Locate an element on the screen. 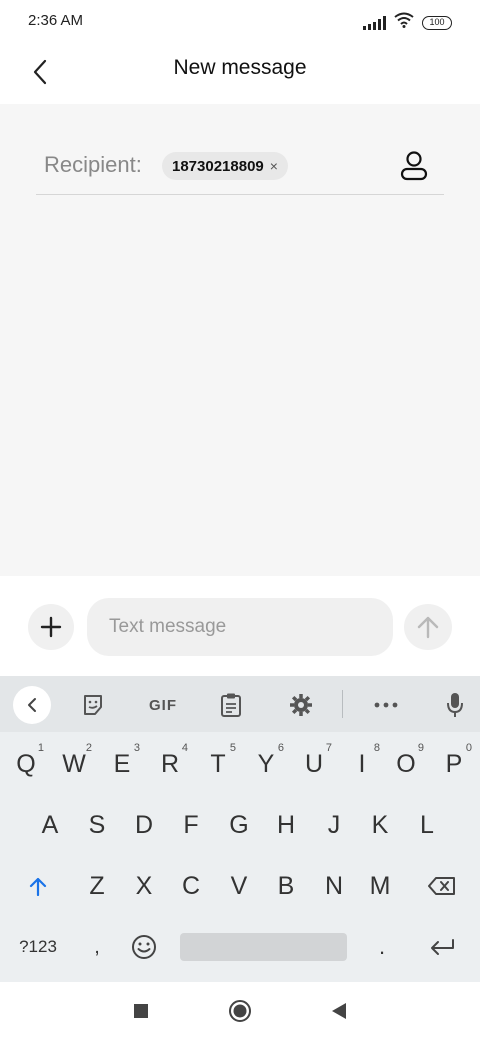 The image size is (480, 1040). emoji-key is located at coordinates (144, 947).